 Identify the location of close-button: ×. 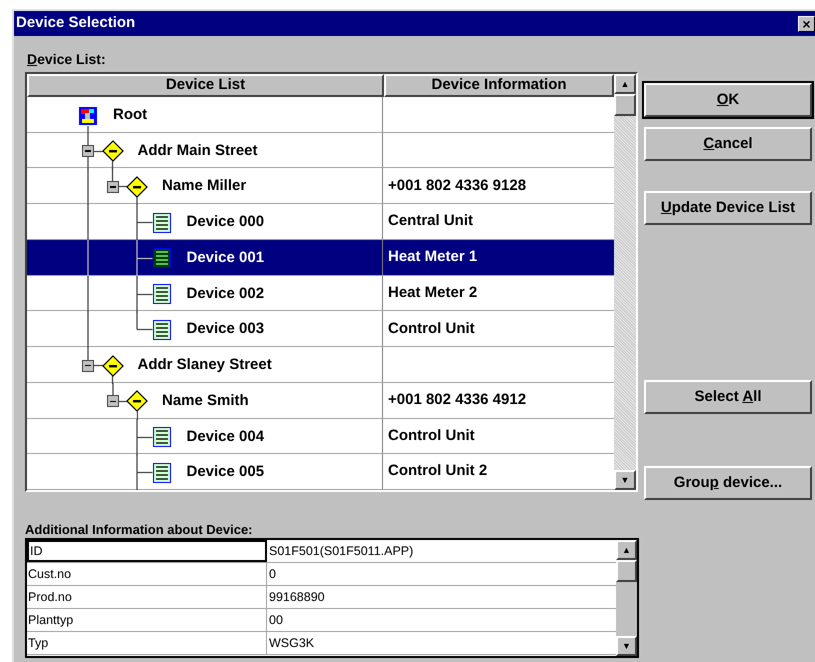
(806, 24).